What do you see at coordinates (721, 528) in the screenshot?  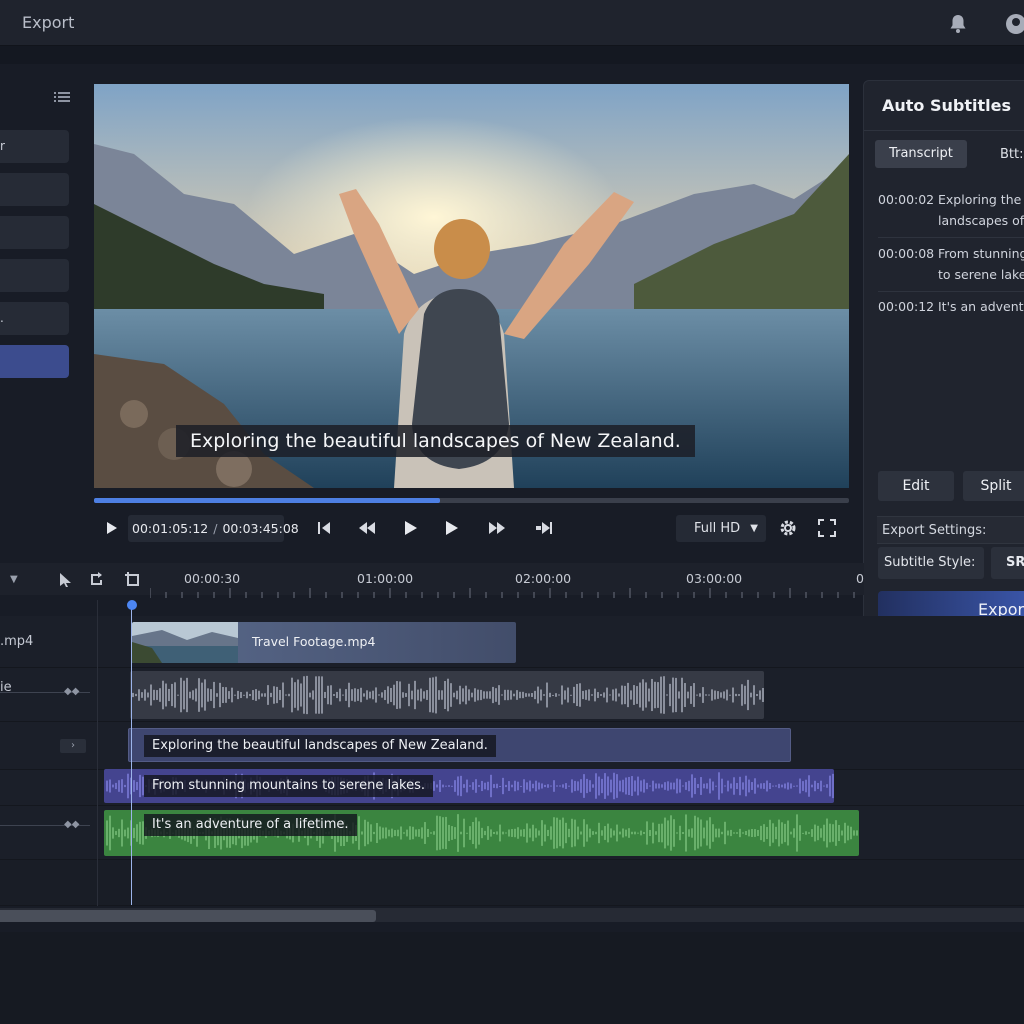 I see `quality-select: Full HD ▼` at bounding box center [721, 528].